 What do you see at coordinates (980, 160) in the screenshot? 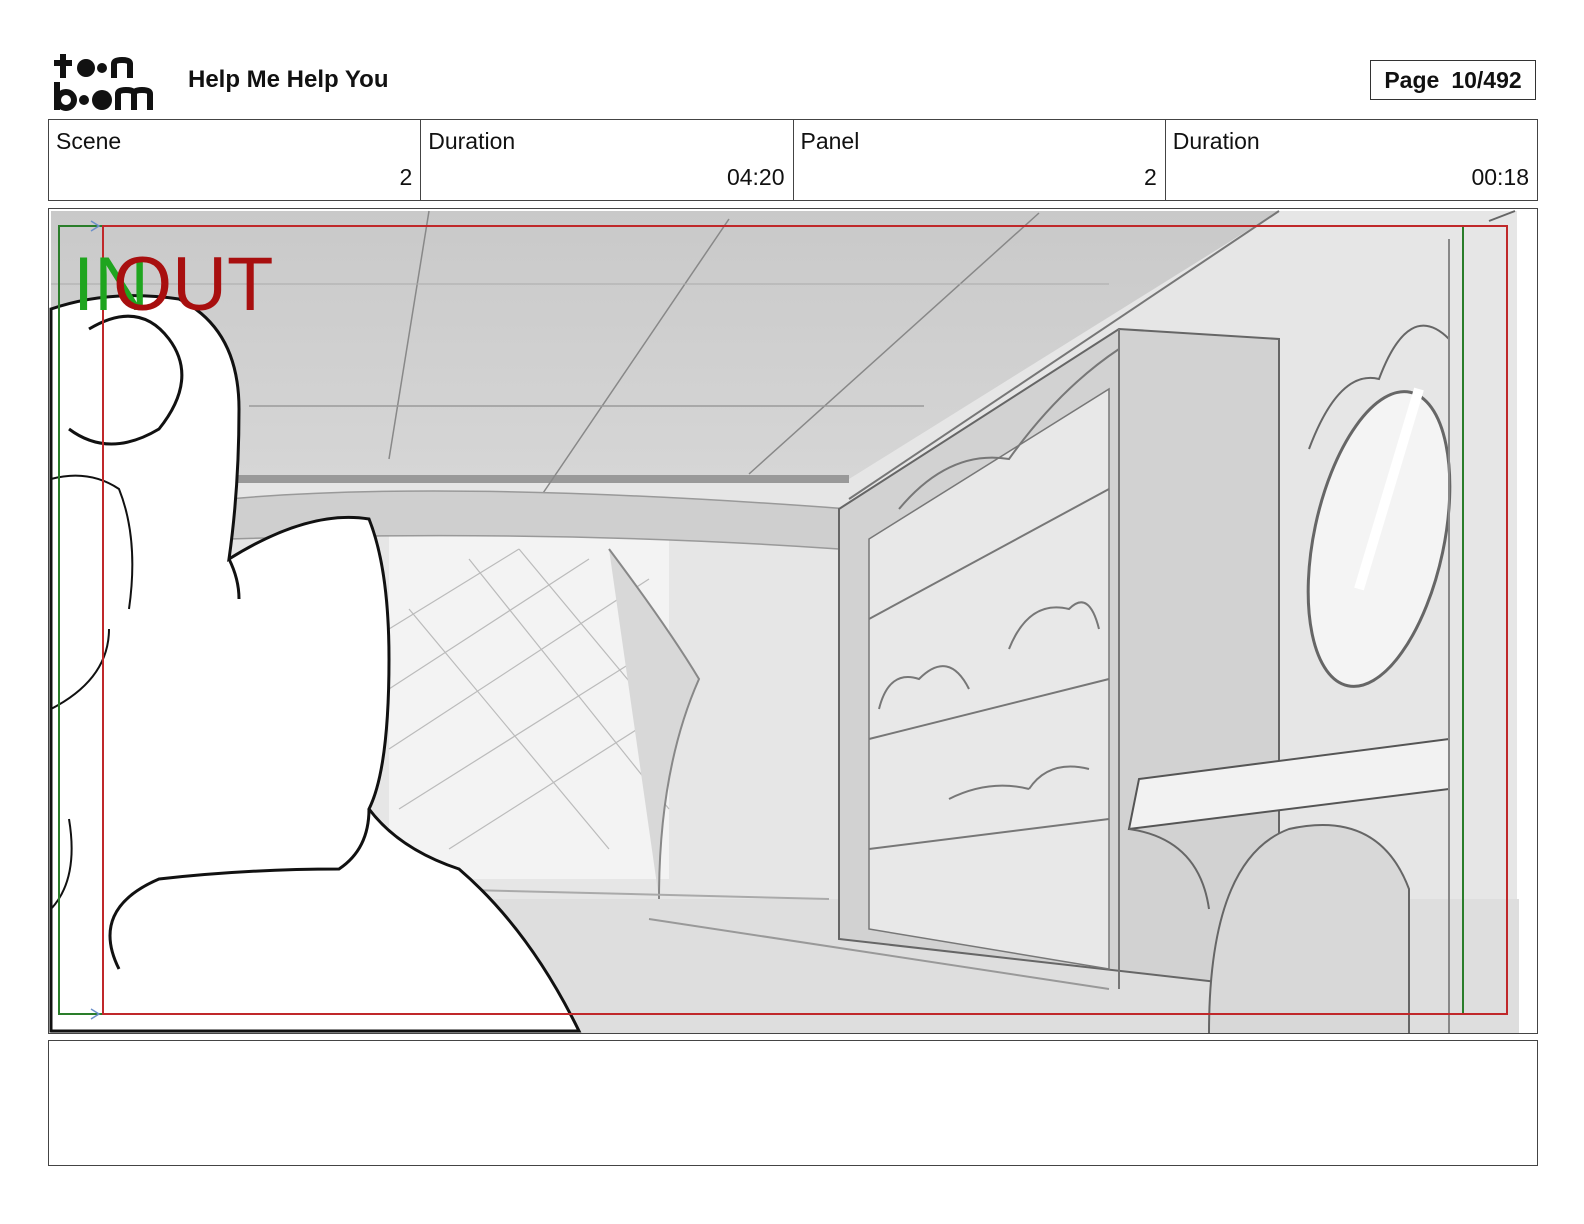
I see `panel-cell: Panel 2` at bounding box center [980, 160].